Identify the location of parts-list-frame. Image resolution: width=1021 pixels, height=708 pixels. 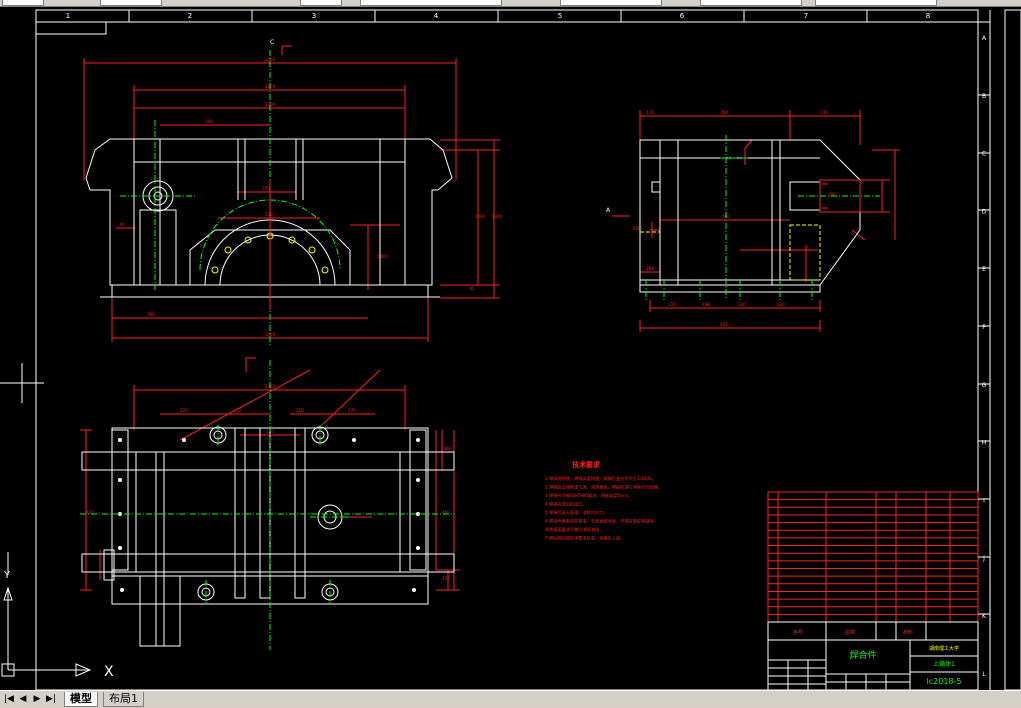
(873, 557).